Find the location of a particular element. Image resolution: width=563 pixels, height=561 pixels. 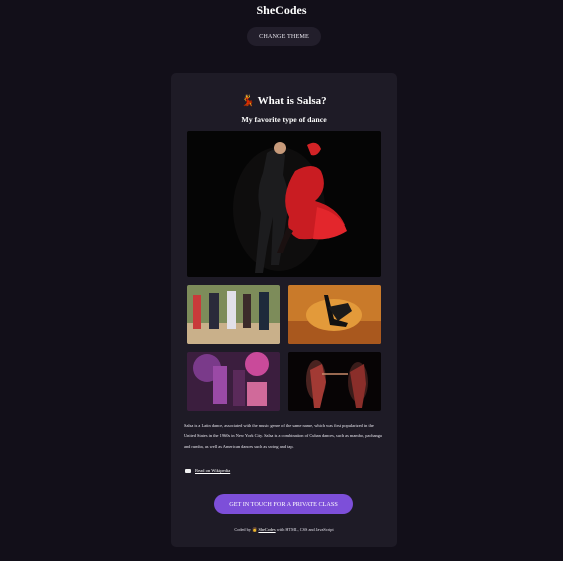

footer-suffix: with HTML, CSS and JavaScript is located at coordinates (305, 529).